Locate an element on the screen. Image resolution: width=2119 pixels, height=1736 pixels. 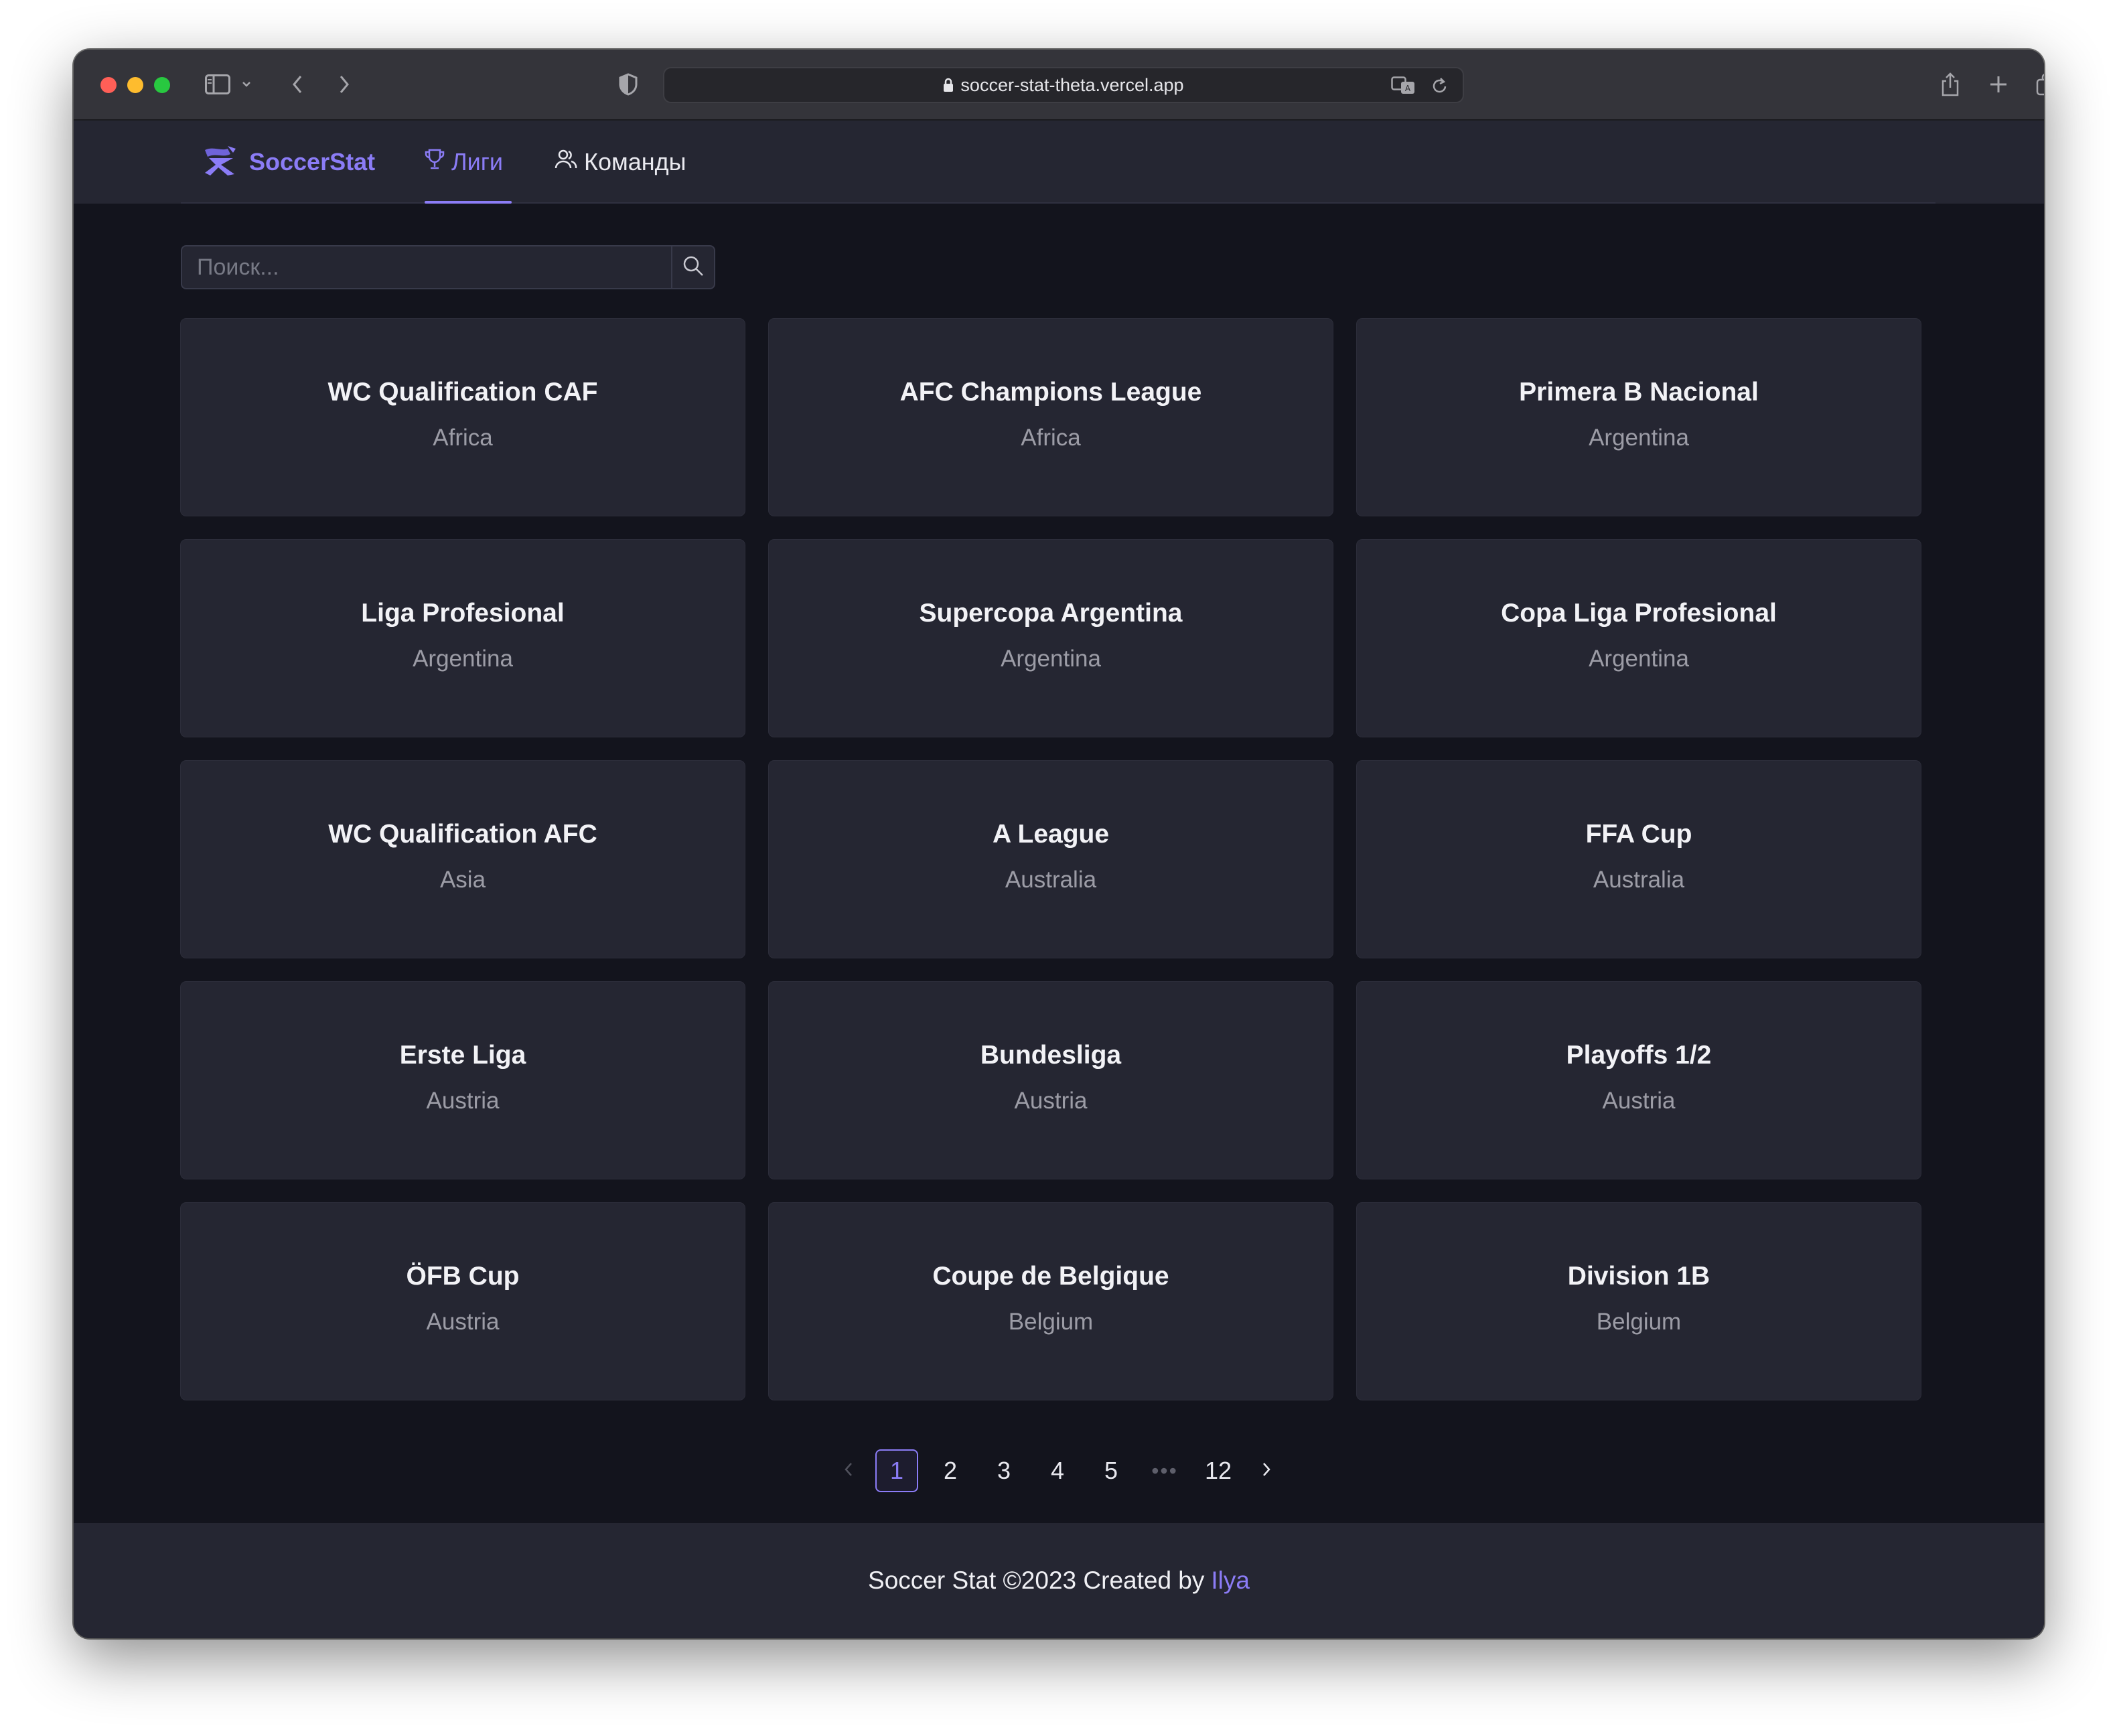
league-card: Erste Liga Austria is located at coordinates (463, 1080).